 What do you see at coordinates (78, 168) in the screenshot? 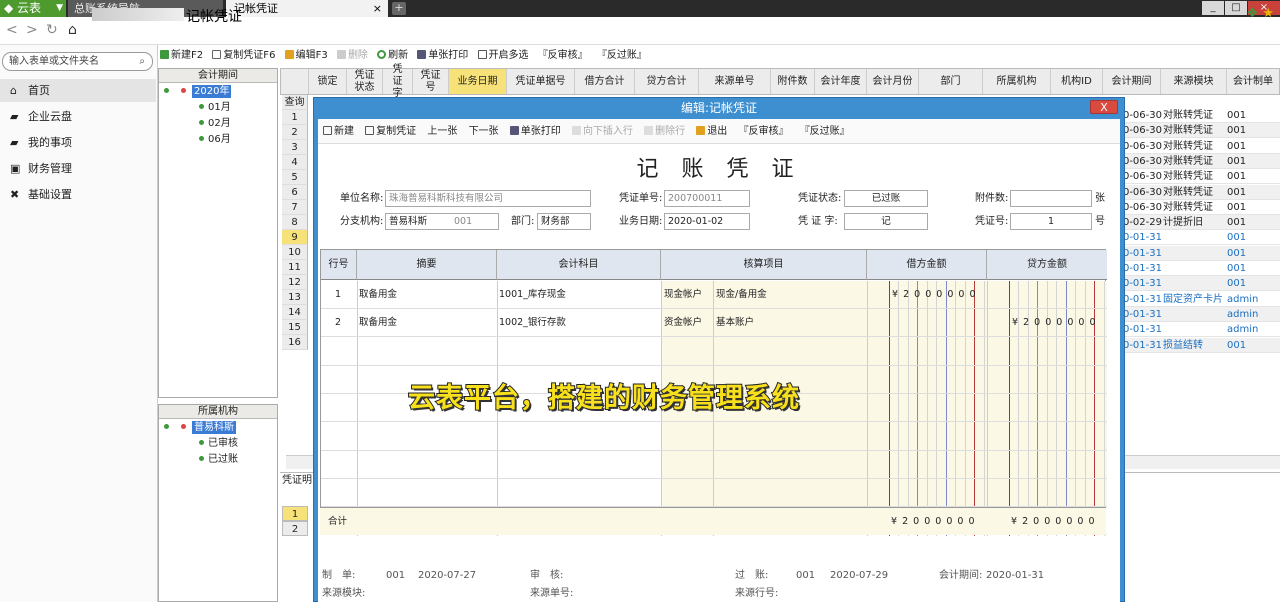
I see `sidebar-item-finance: ▣ 财务管理` at bounding box center [78, 168].